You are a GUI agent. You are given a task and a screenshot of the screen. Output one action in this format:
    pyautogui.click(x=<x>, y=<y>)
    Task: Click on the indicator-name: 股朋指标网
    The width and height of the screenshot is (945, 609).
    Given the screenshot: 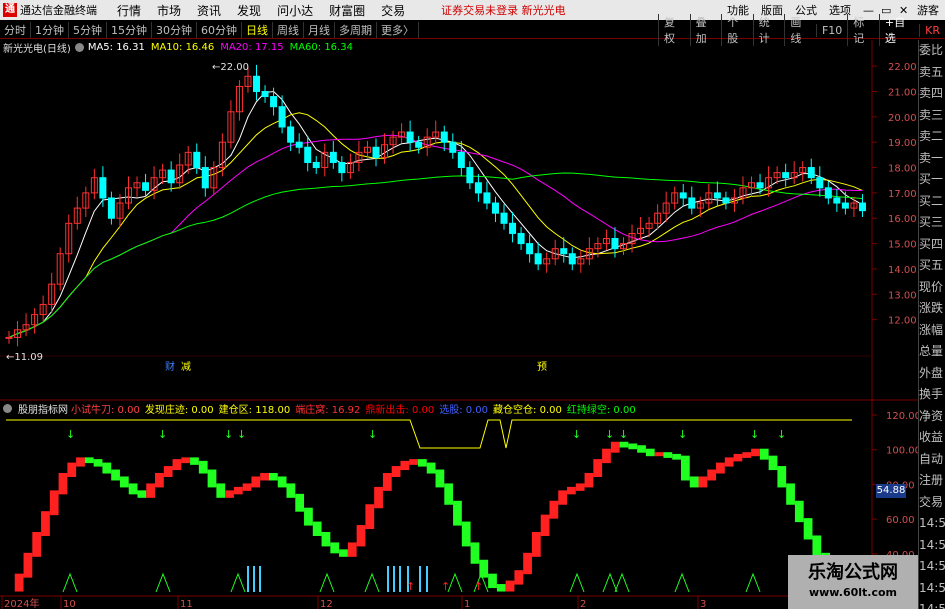 What is the action you would take?
    pyautogui.click(x=43, y=408)
    